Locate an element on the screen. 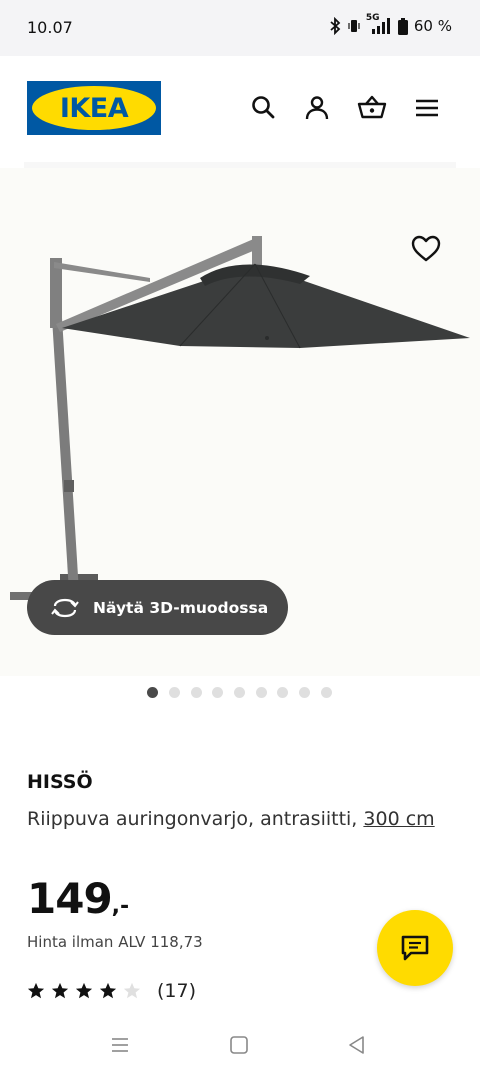 The image size is (480, 1073). star-empty-icon is located at coordinates (132, 990).